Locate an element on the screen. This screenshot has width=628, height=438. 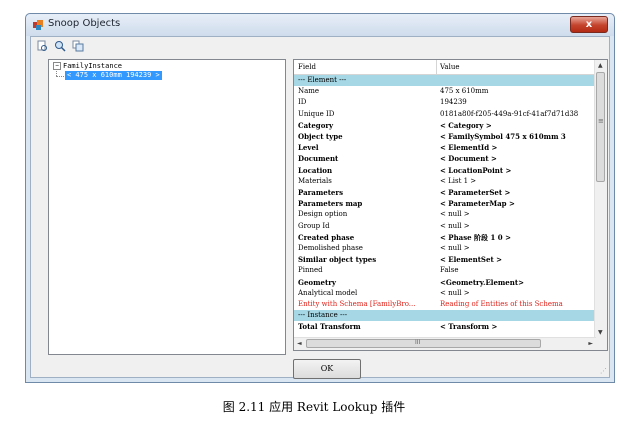
grid-row: Group Id < null > is located at coordinates (445, 226).